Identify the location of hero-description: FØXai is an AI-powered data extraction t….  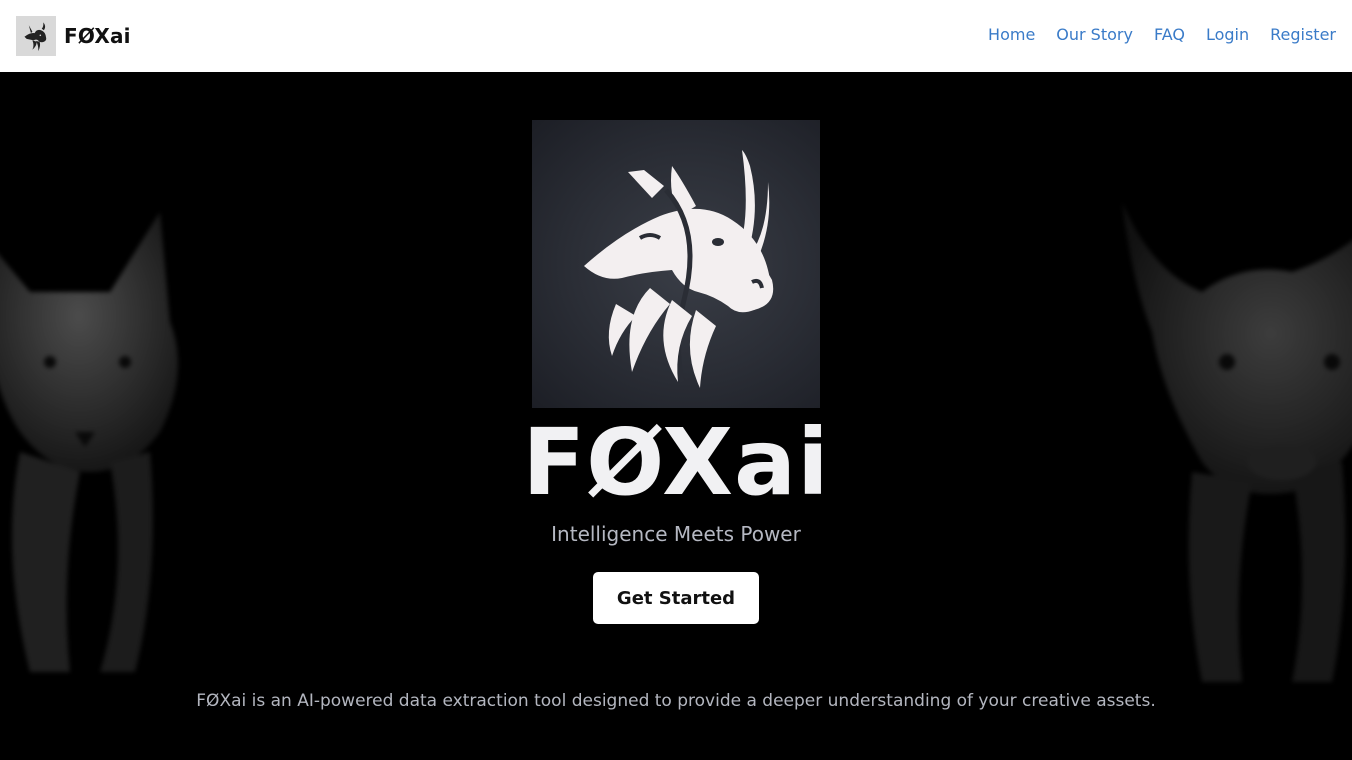
(676, 701).